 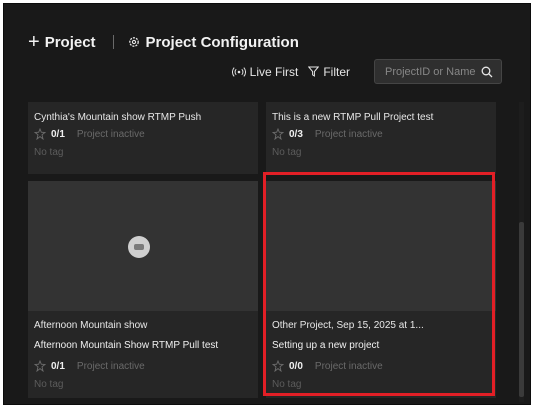 What do you see at coordinates (238, 71) in the screenshot?
I see `broadcast-icon` at bounding box center [238, 71].